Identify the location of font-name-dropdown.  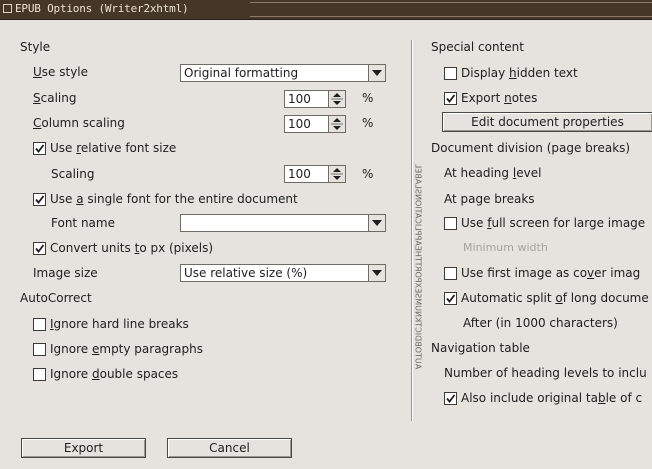
(283, 223).